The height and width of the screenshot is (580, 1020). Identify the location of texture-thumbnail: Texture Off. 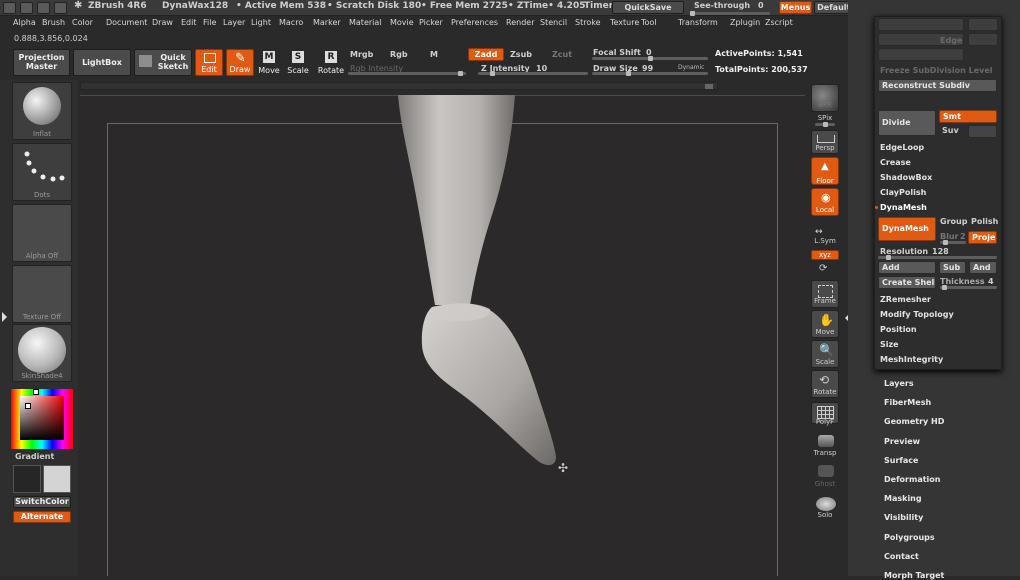
(42, 294).